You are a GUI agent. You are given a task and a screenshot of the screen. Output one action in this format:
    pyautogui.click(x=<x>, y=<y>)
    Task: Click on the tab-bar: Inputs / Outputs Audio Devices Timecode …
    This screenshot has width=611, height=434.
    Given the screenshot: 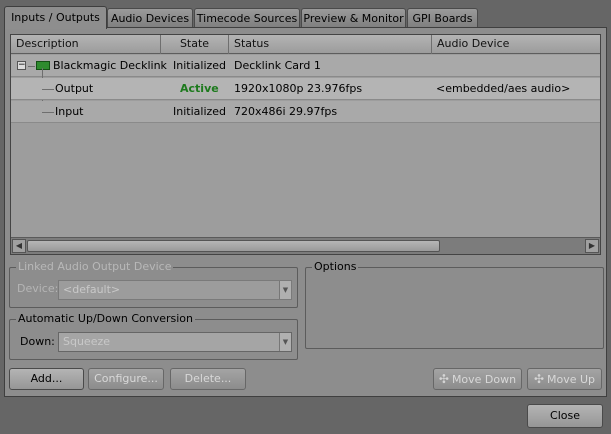 What is the action you would take?
    pyautogui.click(x=305, y=17)
    